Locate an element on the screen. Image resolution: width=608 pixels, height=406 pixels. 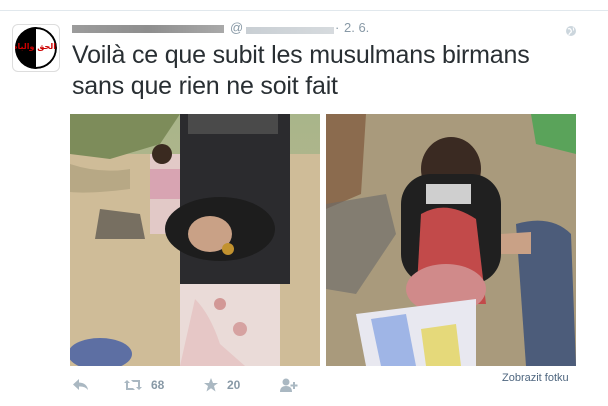
star-icon is located at coordinates (211, 385).